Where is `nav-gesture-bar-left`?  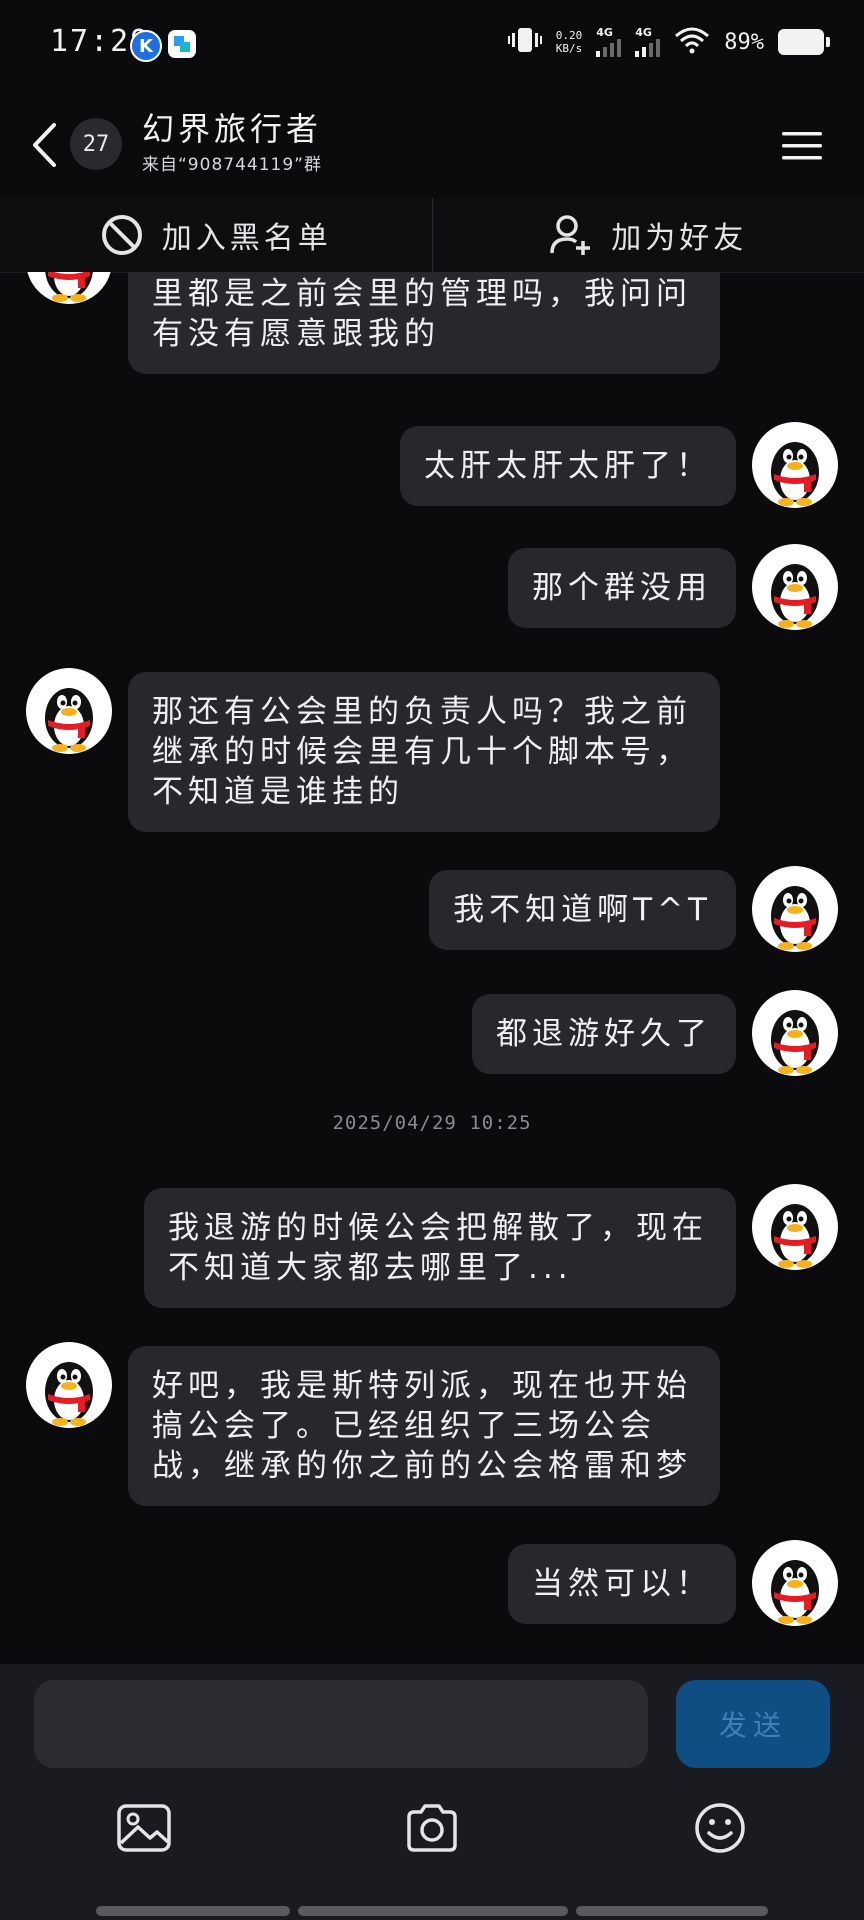 nav-gesture-bar-left is located at coordinates (193, 1911).